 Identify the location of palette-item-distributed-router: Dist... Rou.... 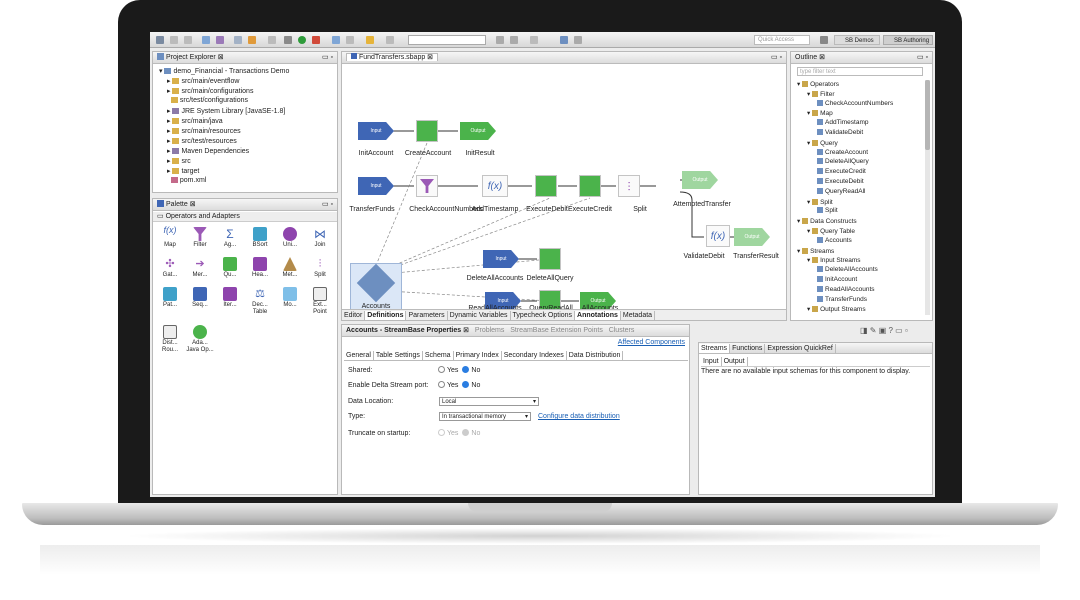
(170, 339).